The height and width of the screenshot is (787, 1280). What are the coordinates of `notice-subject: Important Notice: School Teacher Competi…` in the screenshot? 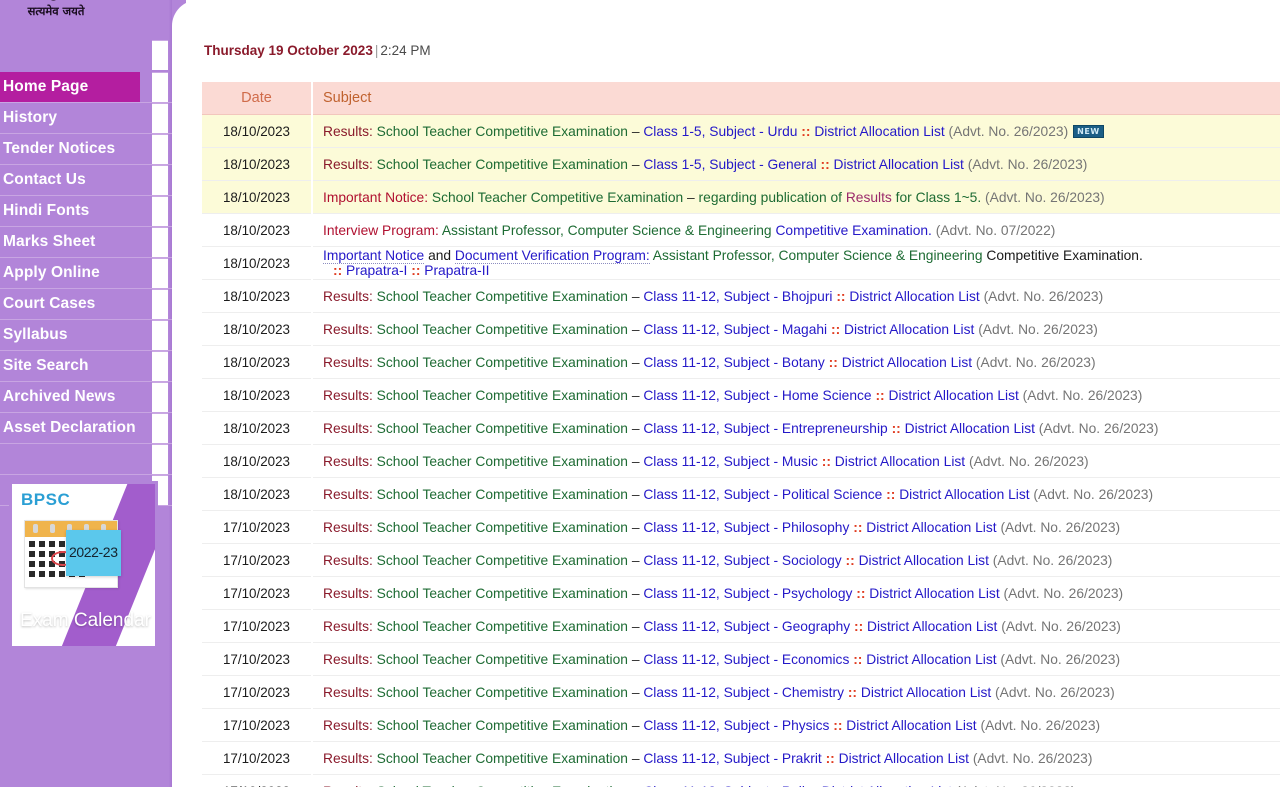 It's located at (796, 197).